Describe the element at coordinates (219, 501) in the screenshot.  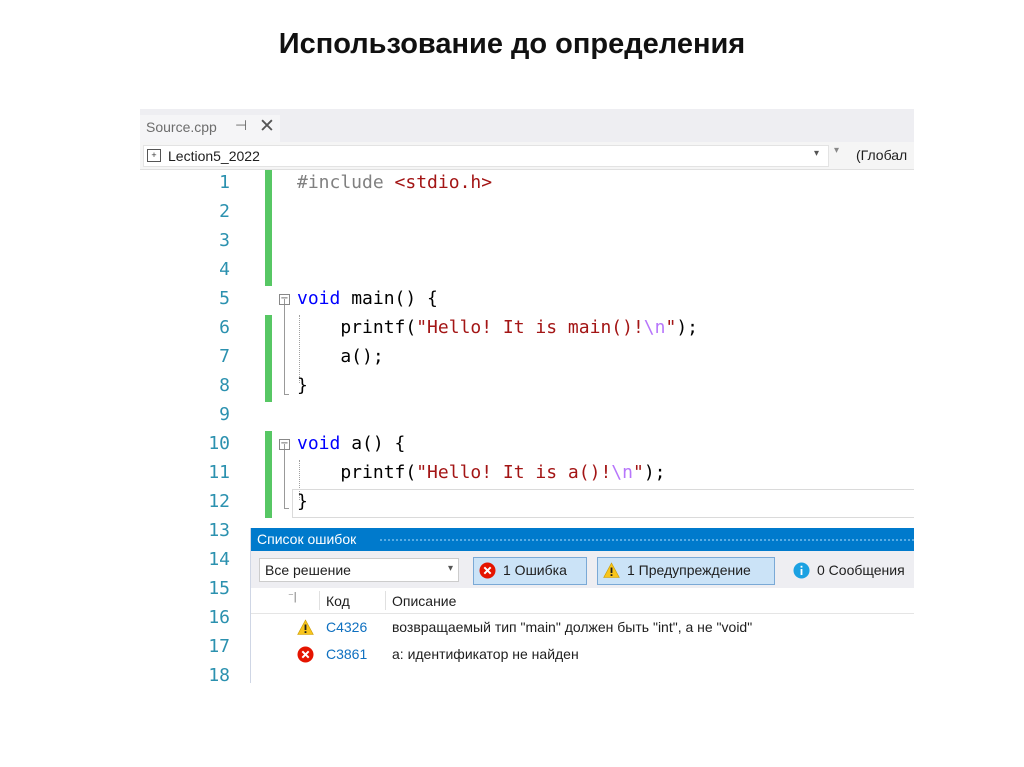
I see `line-number: 12` at that location.